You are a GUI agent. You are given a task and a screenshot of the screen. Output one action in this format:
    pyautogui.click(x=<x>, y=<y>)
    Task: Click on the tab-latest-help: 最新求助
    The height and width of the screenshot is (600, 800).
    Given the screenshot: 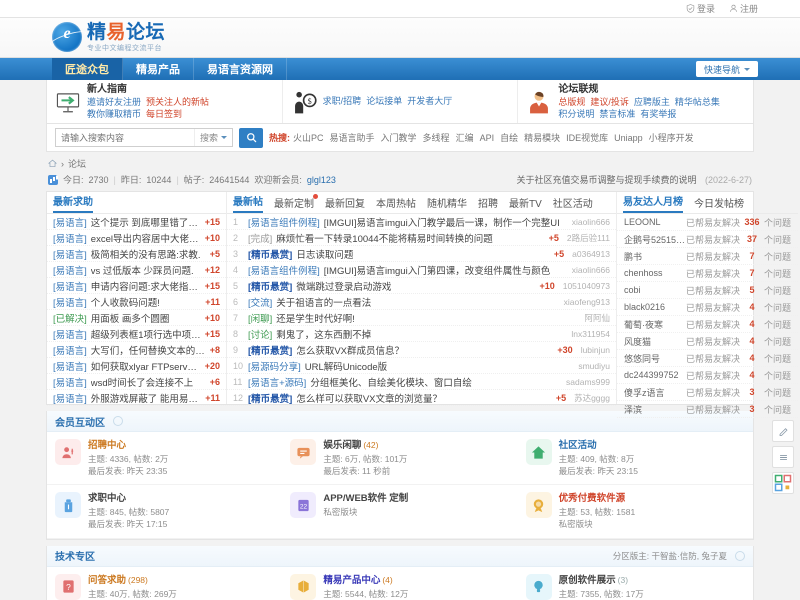 What is the action you would take?
    pyautogui.click(x=73, y=203)
    